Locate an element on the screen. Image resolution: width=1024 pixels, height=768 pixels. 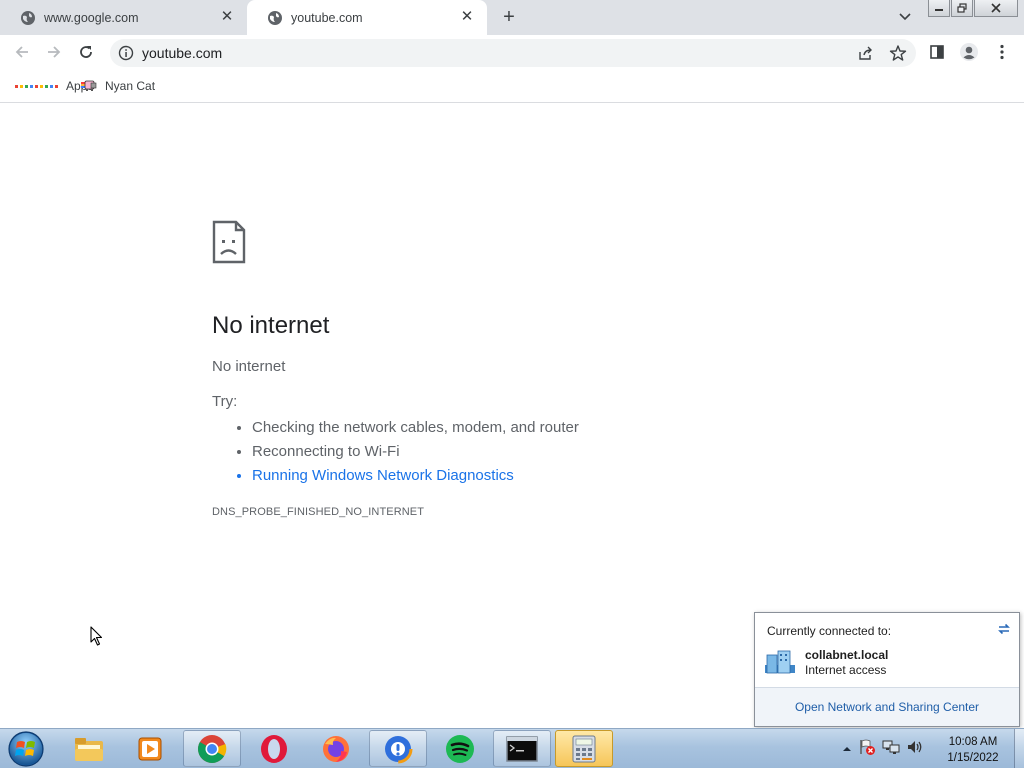
firefox-icon is located at coordinates (336, 748).